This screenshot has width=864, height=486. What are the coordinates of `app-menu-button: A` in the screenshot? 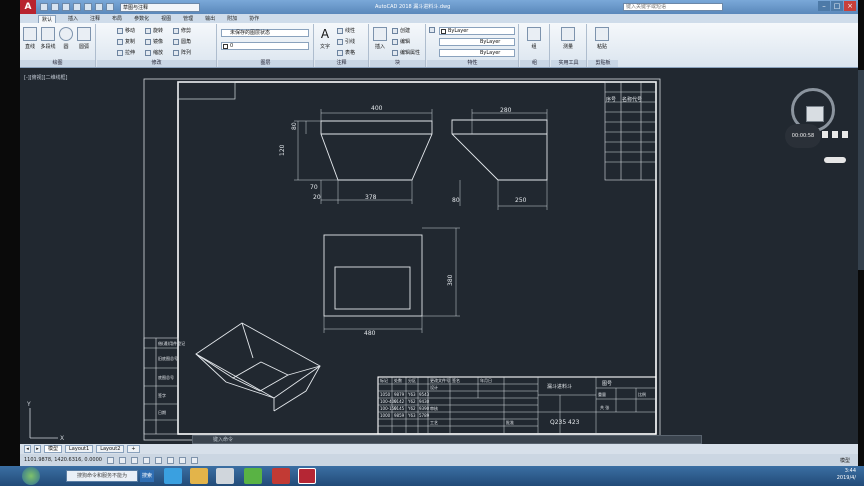 It's located at (28, 7).